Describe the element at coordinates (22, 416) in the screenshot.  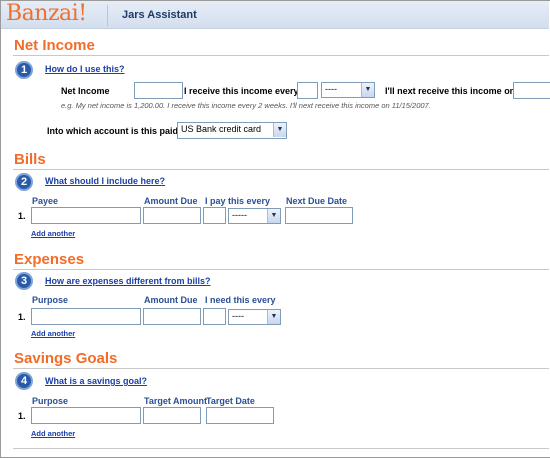
I see `savings-row-number: 1.` at that location.